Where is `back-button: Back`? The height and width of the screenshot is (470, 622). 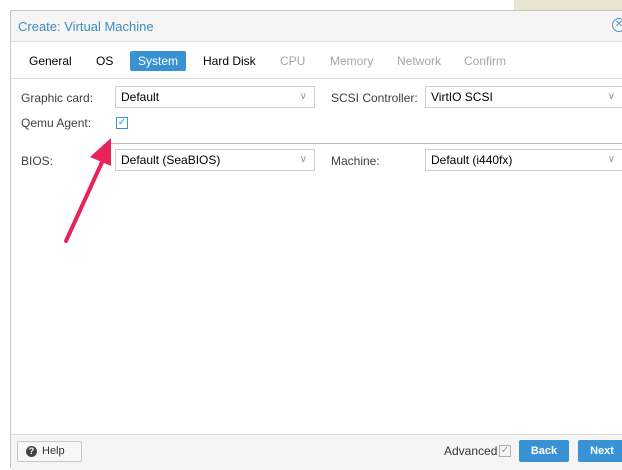 back-button: Back is located at coordinates (544, 451).